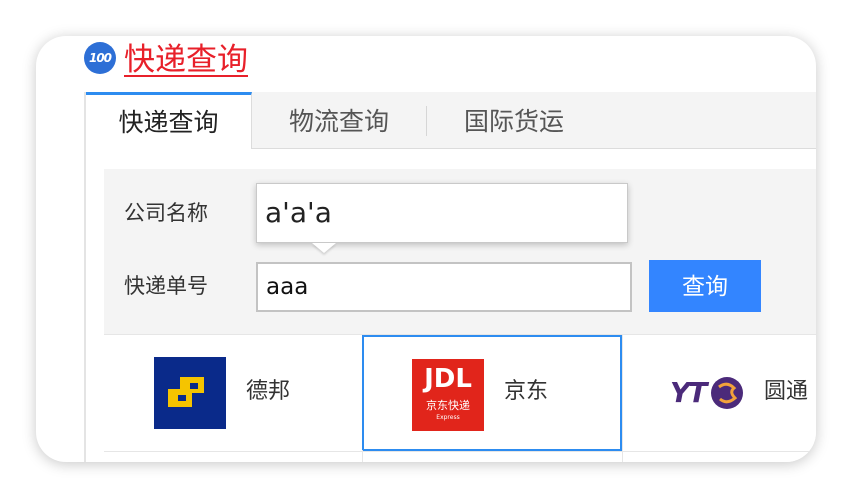  Describe the element at coordinates (448, 395) in the screenshot. I see `jdl-logo-icon: JDL 京东快递 Express` at that location.